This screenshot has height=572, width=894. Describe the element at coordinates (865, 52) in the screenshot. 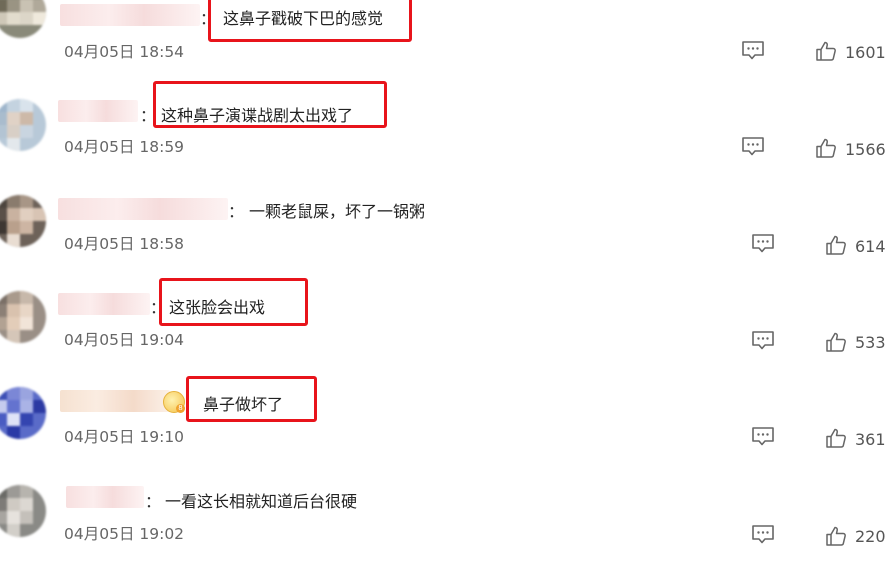

I see `like-count: 1601` at that location.